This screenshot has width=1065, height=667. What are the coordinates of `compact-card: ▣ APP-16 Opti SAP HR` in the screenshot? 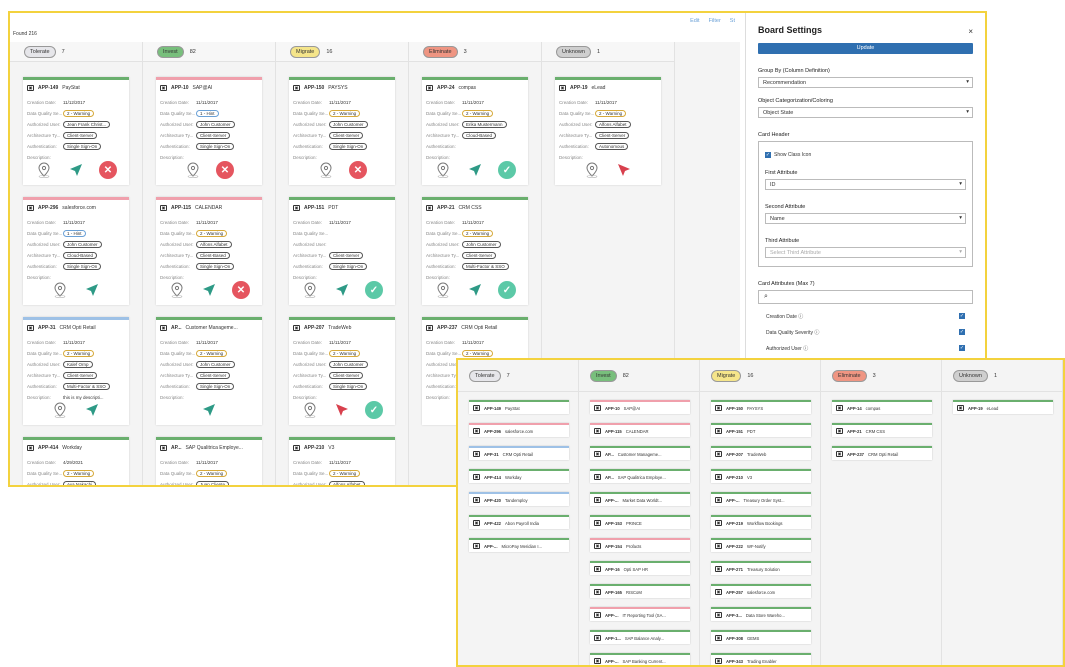 It's located at (640, 568).